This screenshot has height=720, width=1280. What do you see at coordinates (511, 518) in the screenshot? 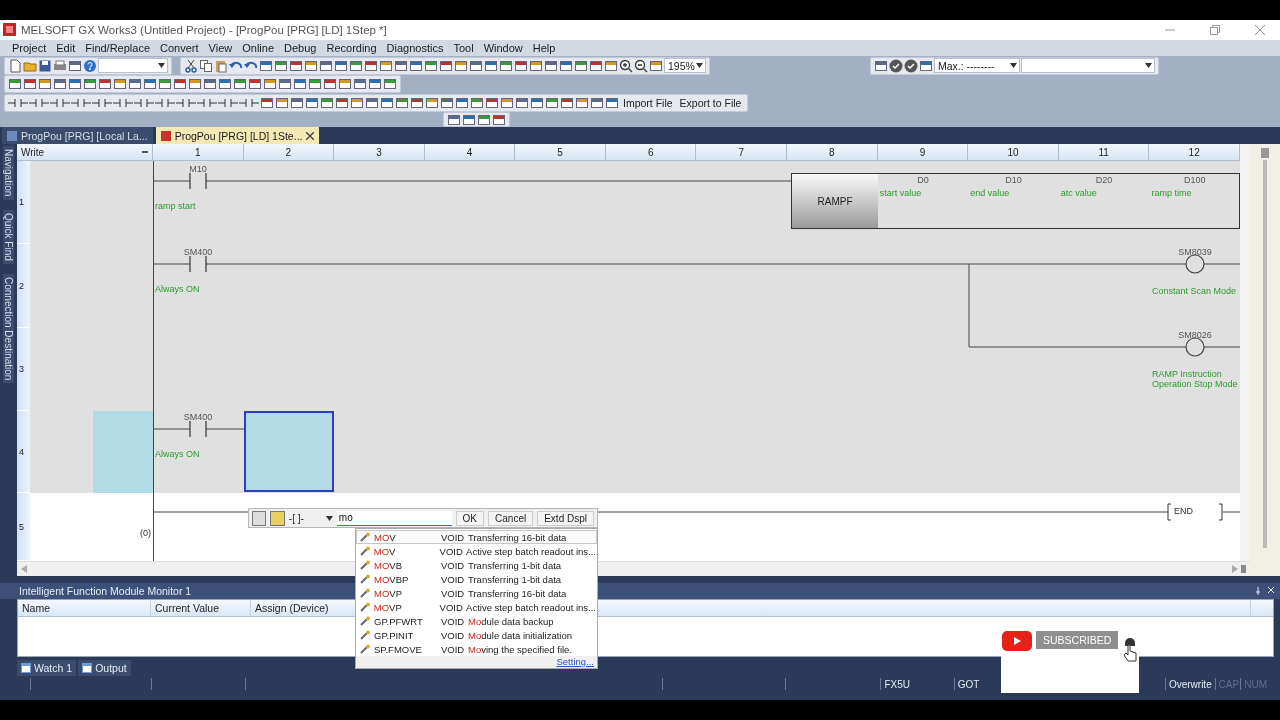
I see `dialog-button: Cancel` at bounding box center [511, 518].